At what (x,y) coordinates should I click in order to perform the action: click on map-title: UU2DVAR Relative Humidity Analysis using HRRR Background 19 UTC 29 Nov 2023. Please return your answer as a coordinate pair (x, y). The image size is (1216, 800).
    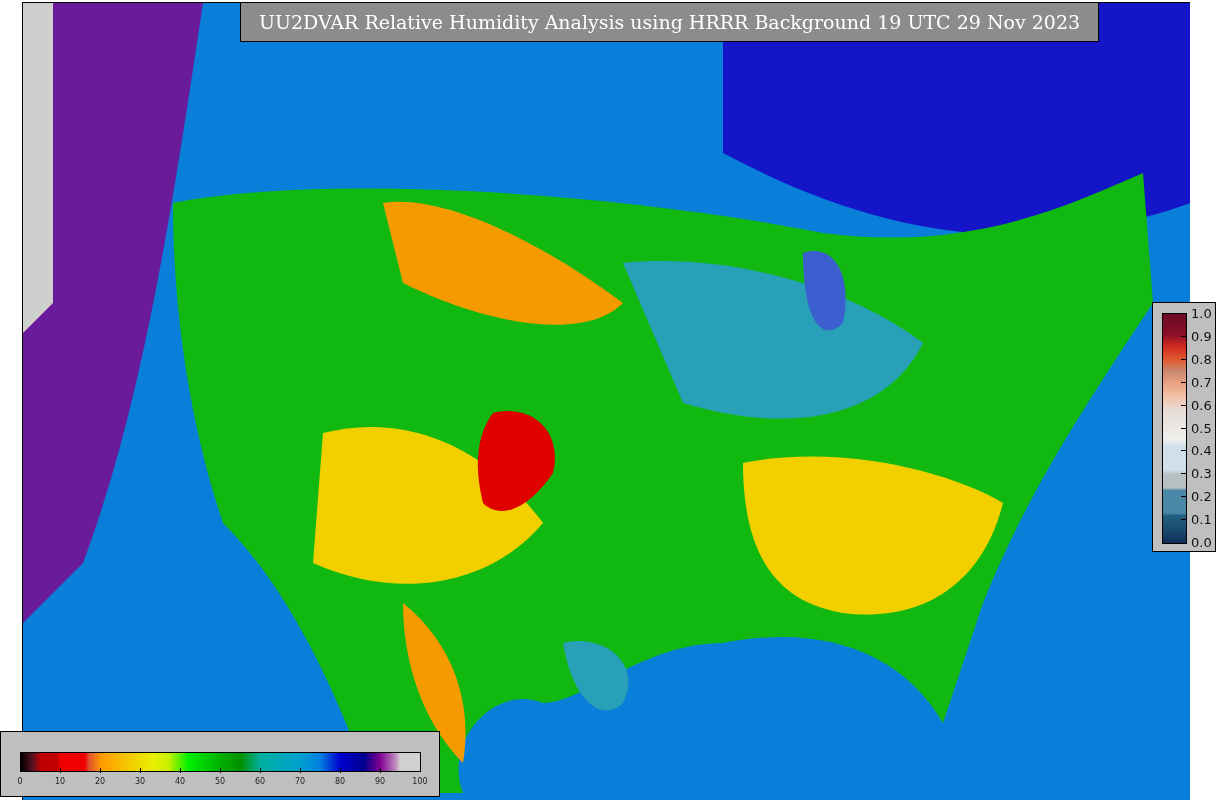
    Looking at the image, I should click on (669, 22).